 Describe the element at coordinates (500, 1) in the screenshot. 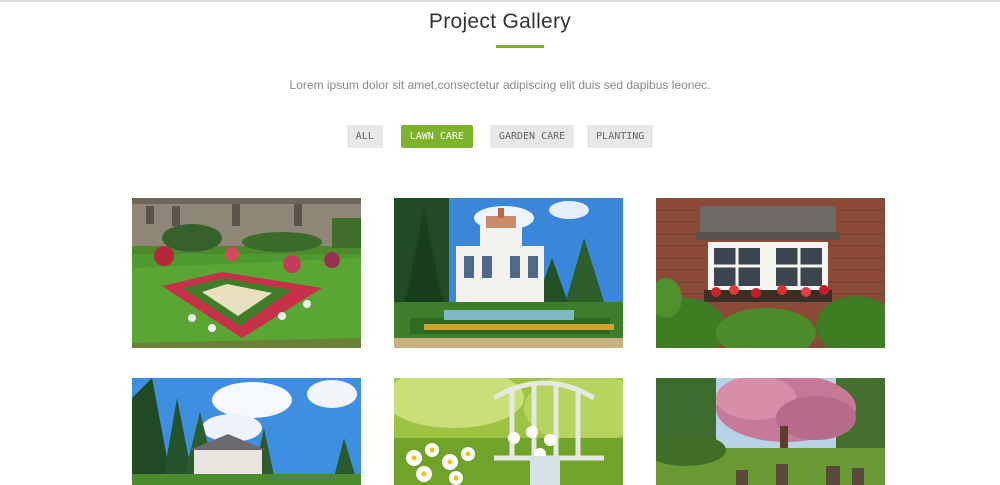

I see `top-divider` at that location.